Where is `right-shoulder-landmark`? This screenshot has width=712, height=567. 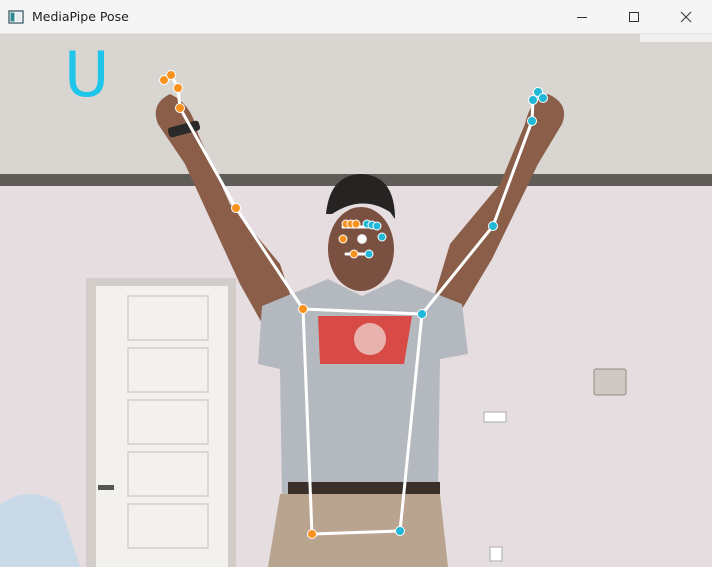 right-shoulder-landmark is located at coordinates (422, 314).